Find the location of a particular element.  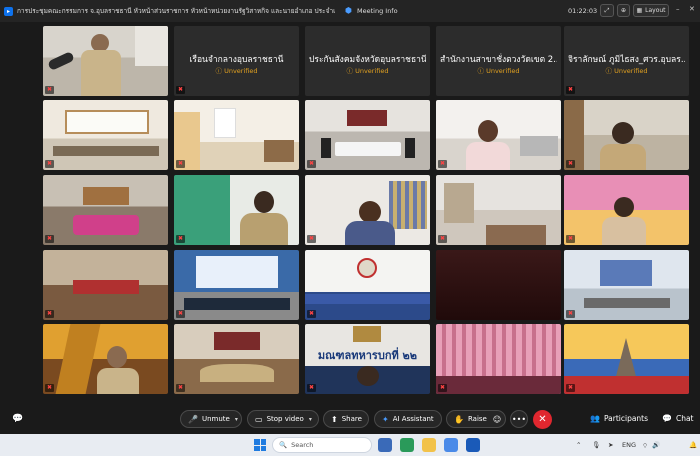

layout-button: ▦ Layout is located at coordinates (651, 10).